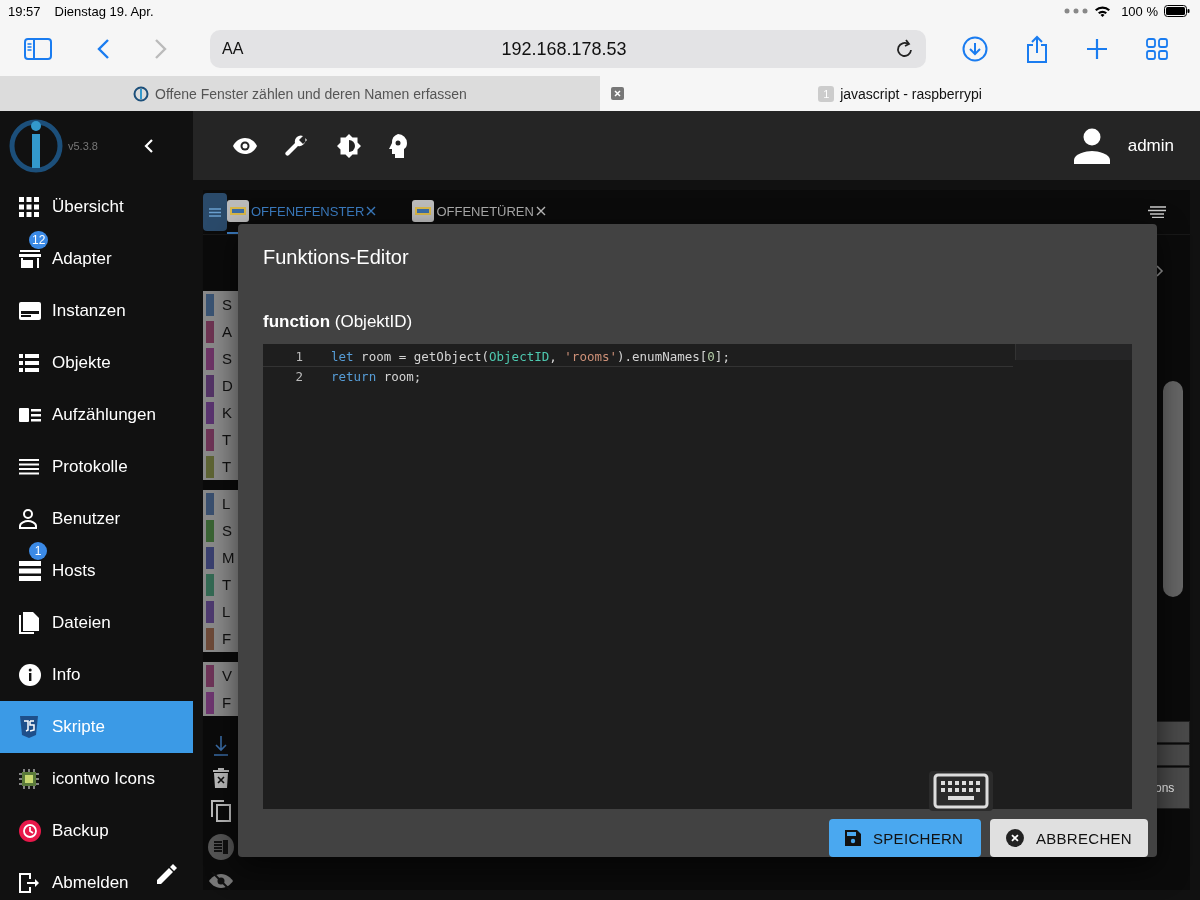  I want to click on version-label: v5.3.8, so click(83, 146).